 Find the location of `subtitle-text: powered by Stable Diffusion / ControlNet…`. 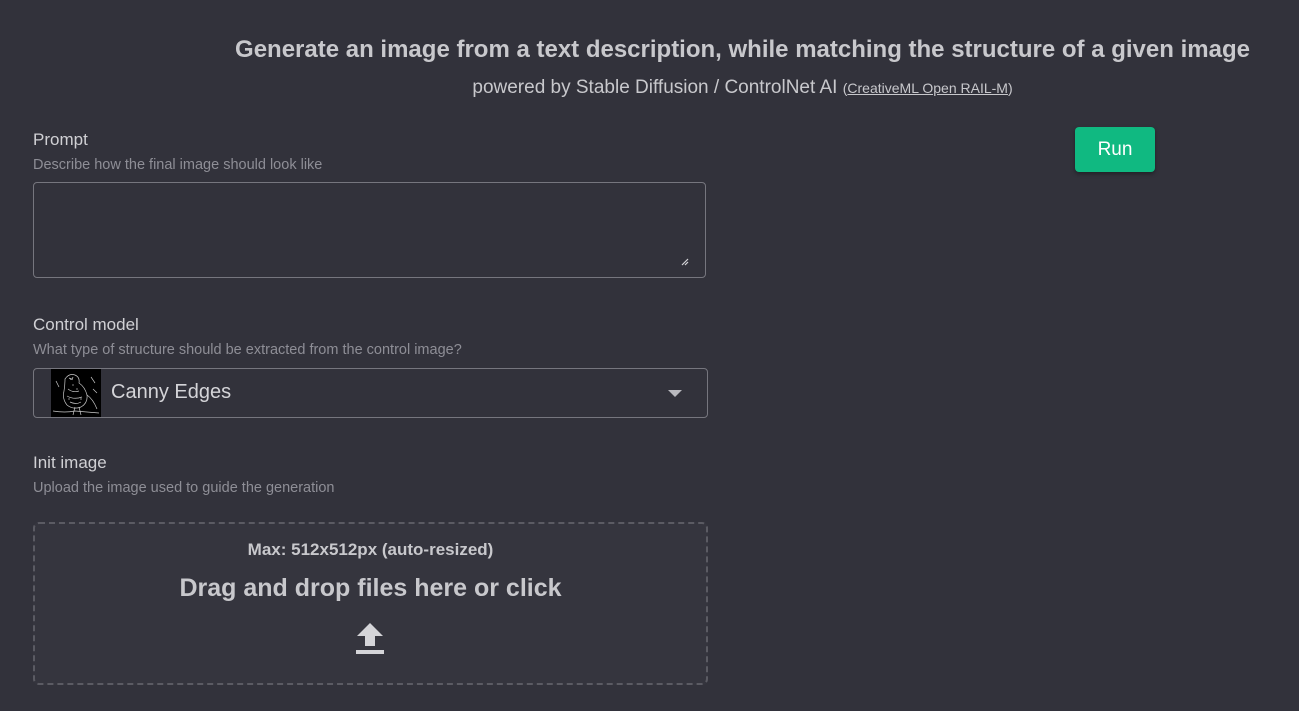

subtitle-text: powered by Stable Diffusion / ControlNet… is located at coordinates (655, 87).